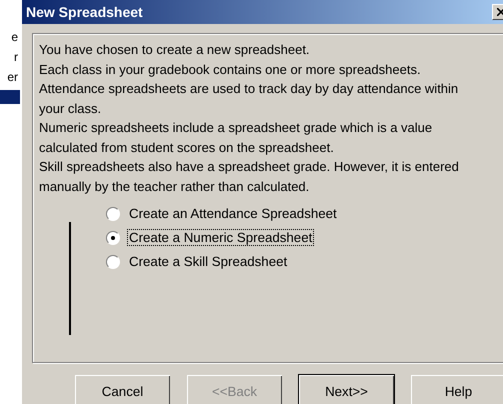  Describe the element at coordinates (302, 237) in the screenshot. I see `radio-option: Create a Numeric Spreadsheet` at that location.